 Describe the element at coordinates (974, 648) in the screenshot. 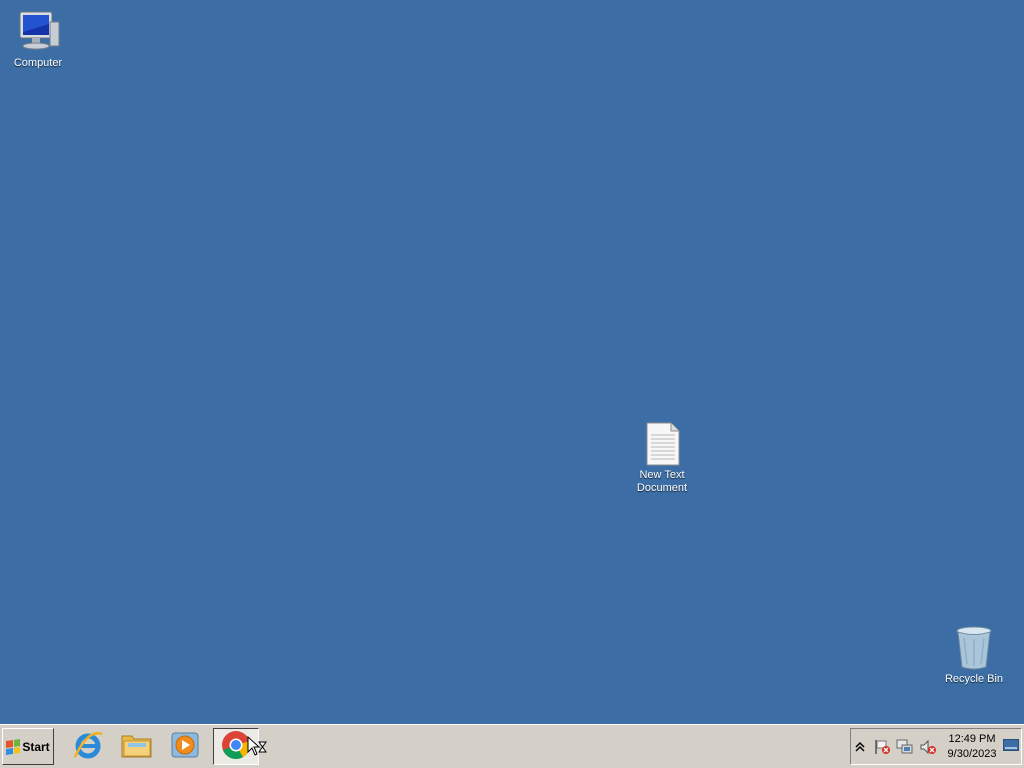

I see `recycle-bin-icon` at that location.